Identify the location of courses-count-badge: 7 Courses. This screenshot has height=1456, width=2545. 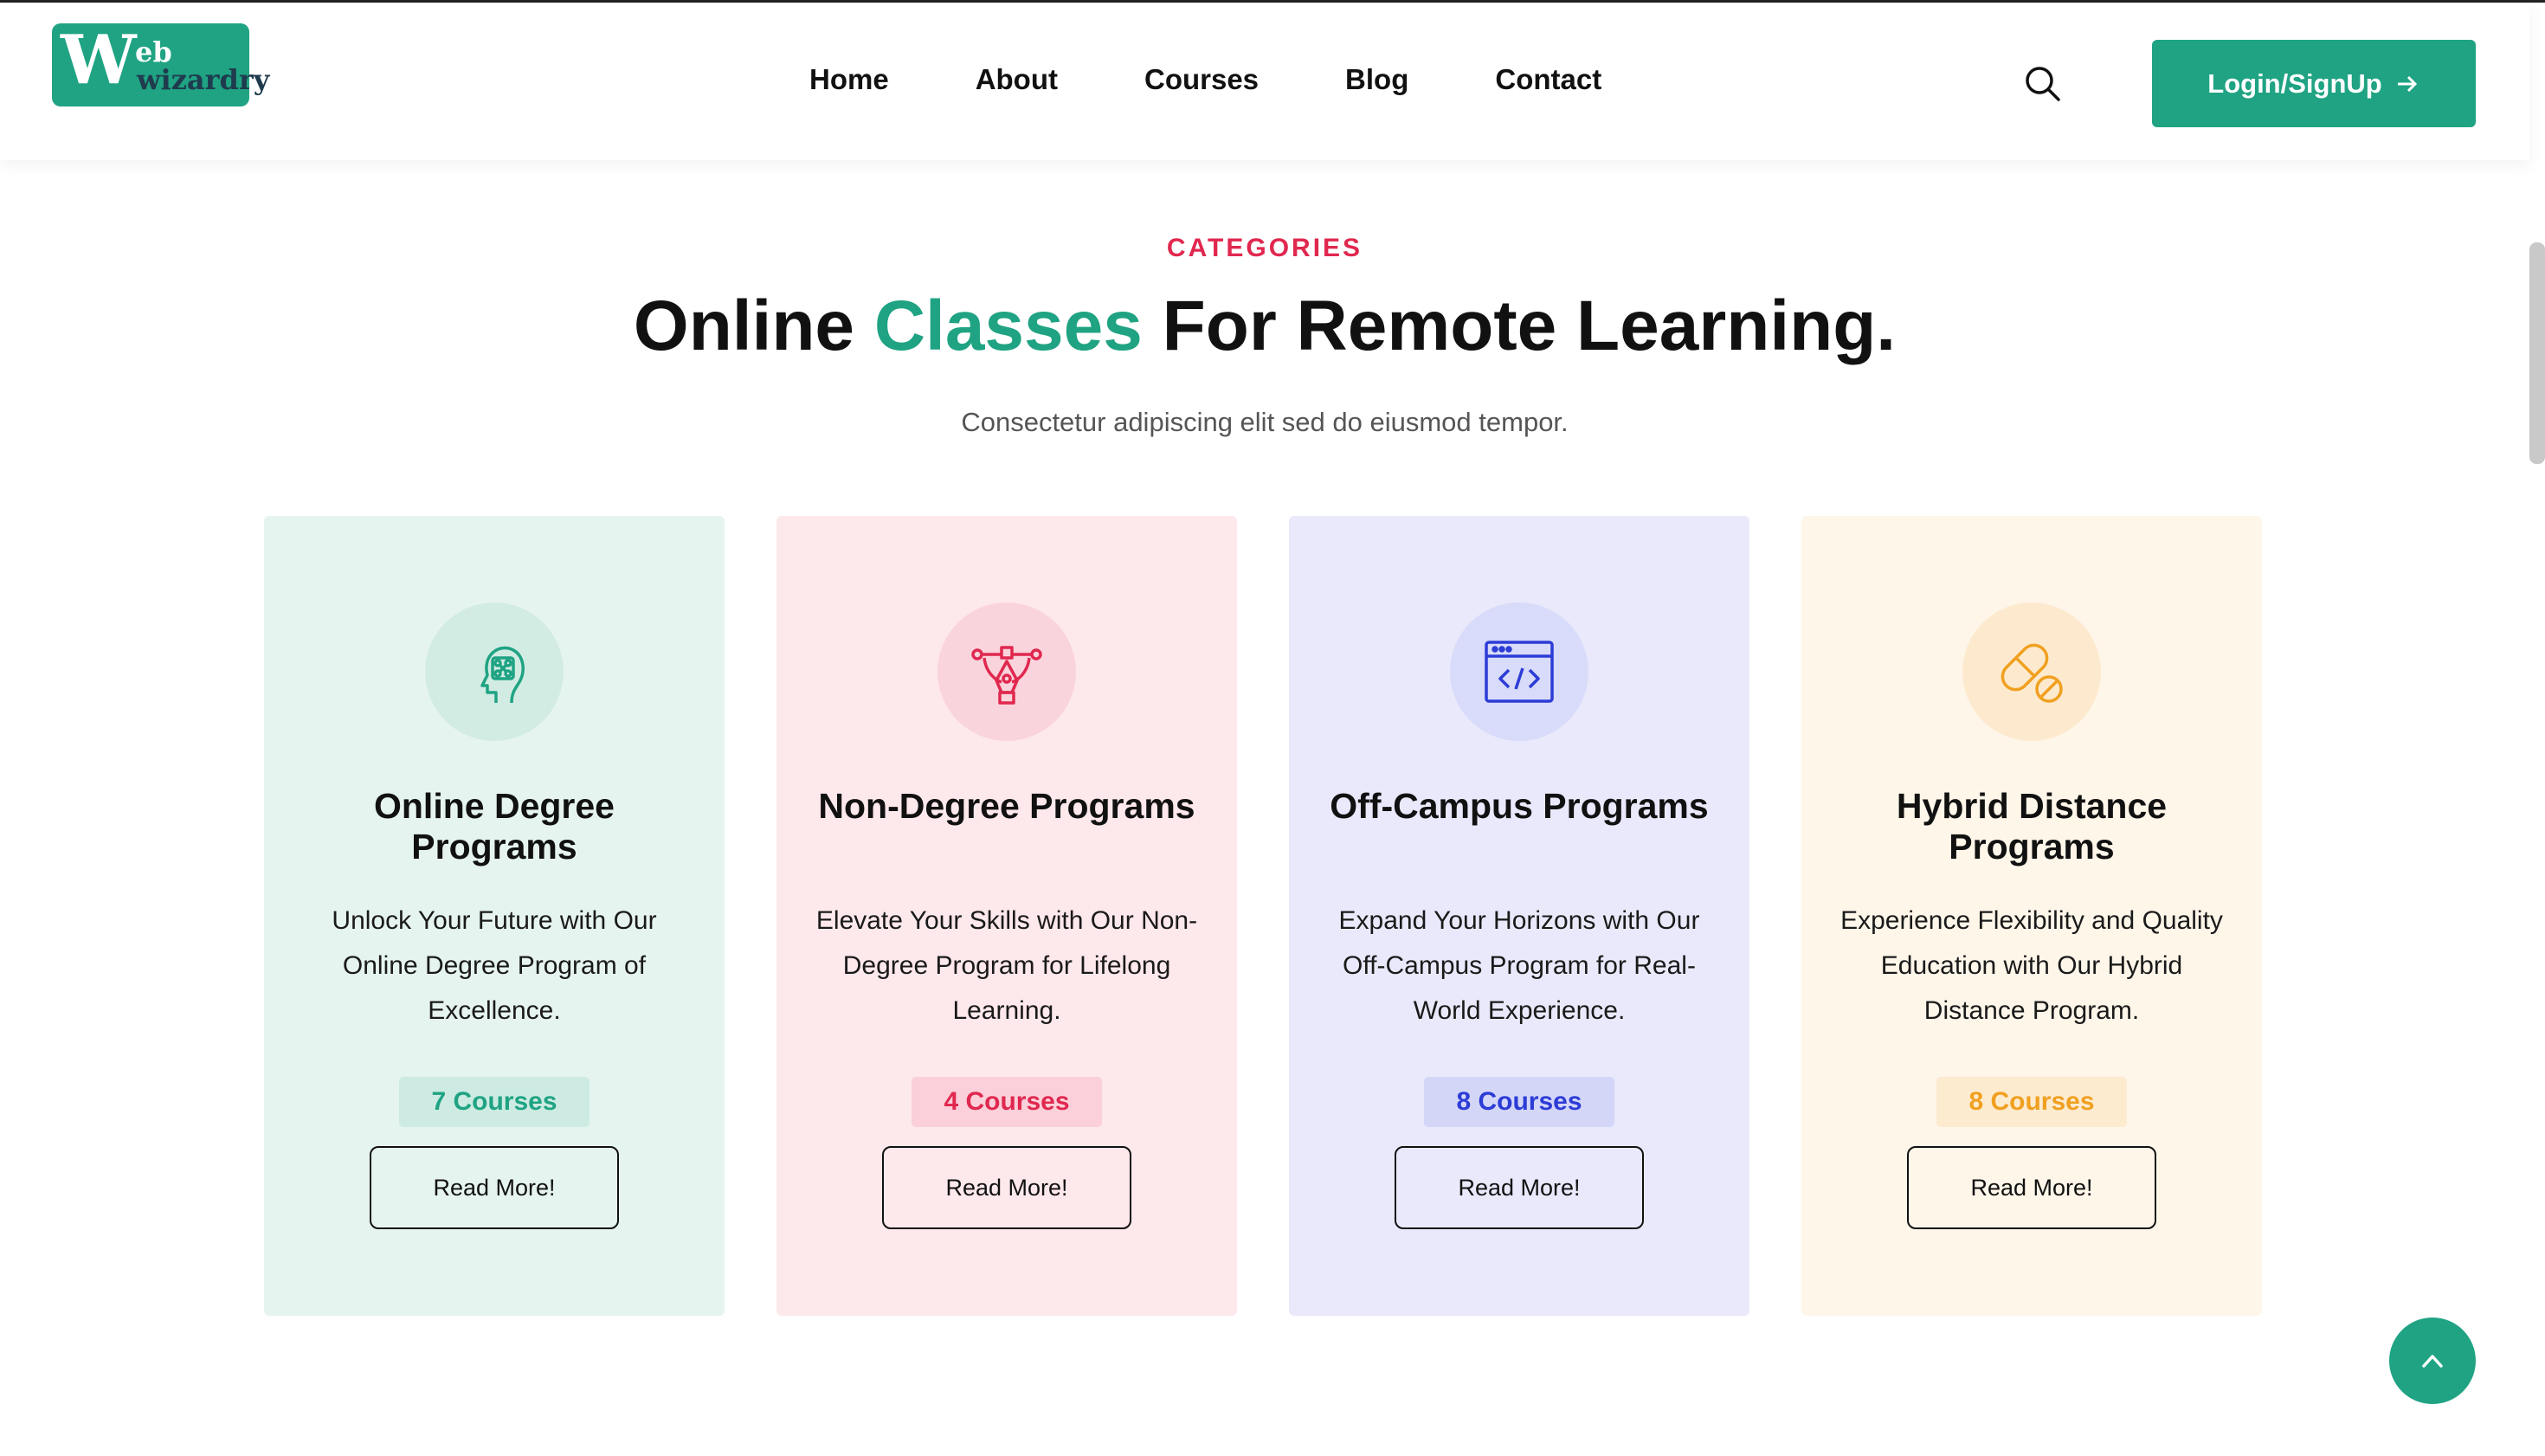
(494, 1102).